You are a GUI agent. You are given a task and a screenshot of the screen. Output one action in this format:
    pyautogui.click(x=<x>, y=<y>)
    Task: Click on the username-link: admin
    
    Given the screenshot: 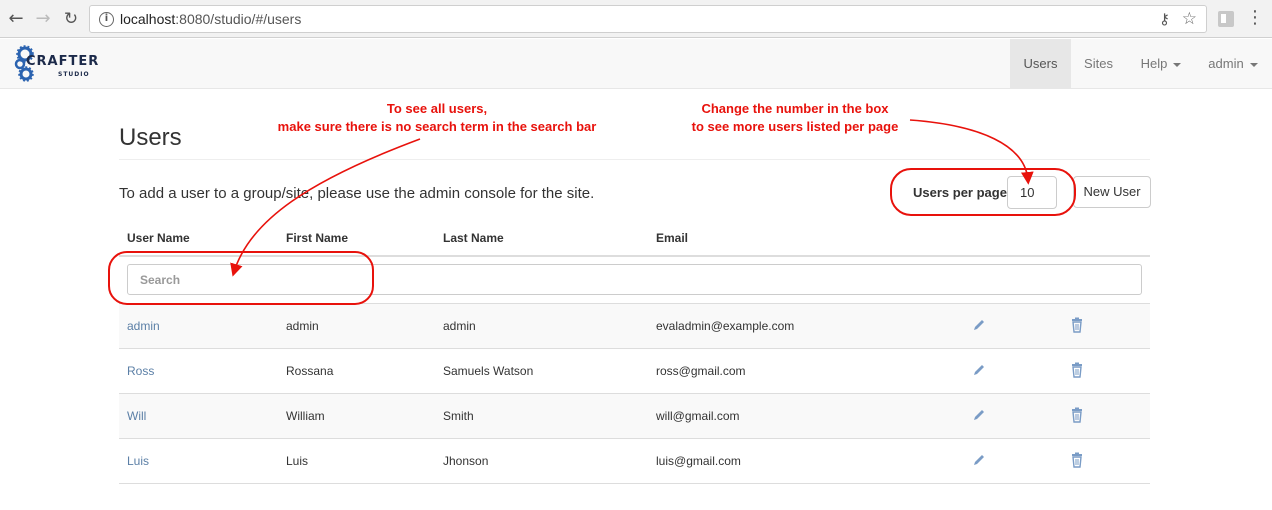 What is the action you would take?
    pyautogui.click(x=143, y=326)
    